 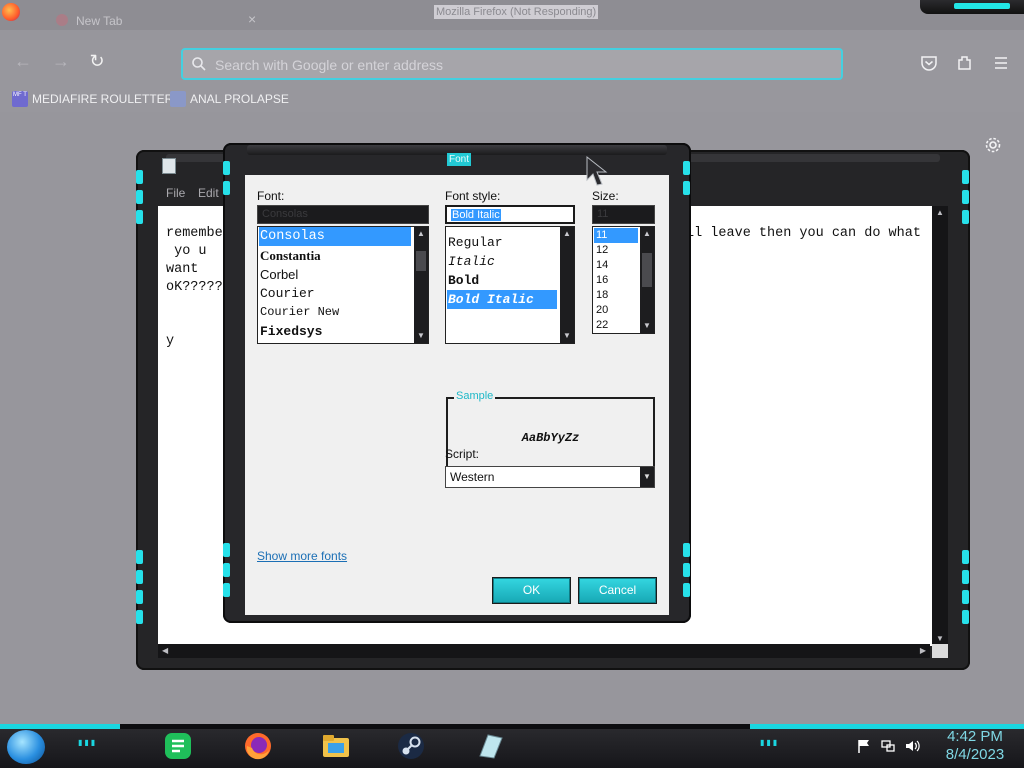 I want to click on font-list-item: Courier New, so click(x=299, y=312).